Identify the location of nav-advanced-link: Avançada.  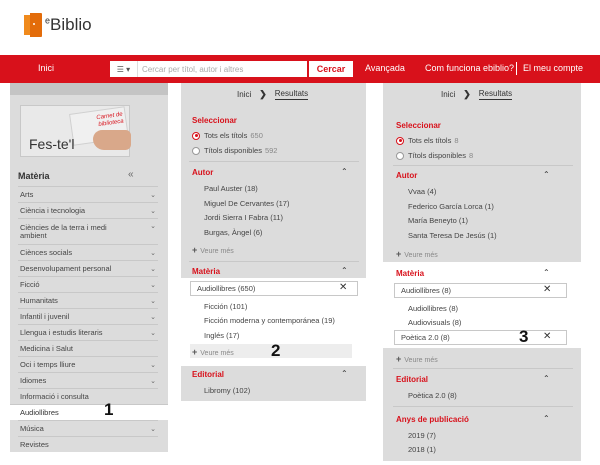
(385, 68).